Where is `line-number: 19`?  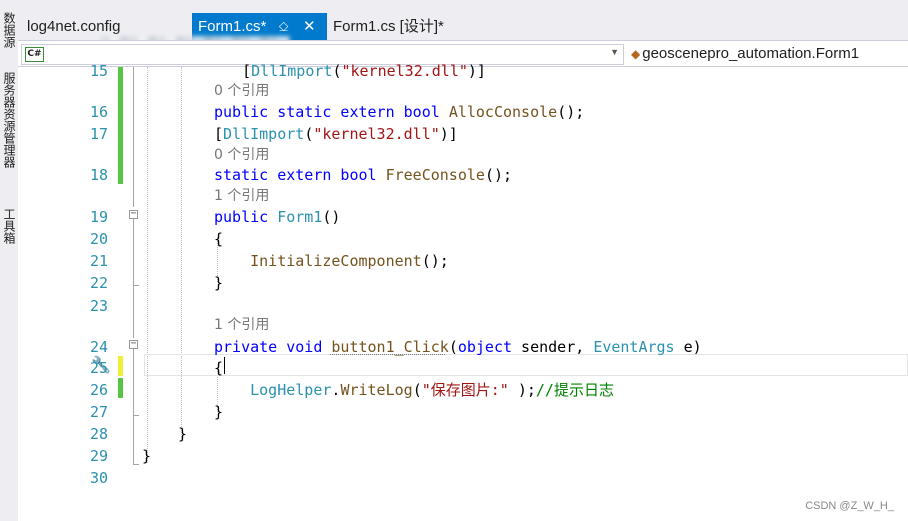
line-number: 19 is located at coordinates (98, 217).